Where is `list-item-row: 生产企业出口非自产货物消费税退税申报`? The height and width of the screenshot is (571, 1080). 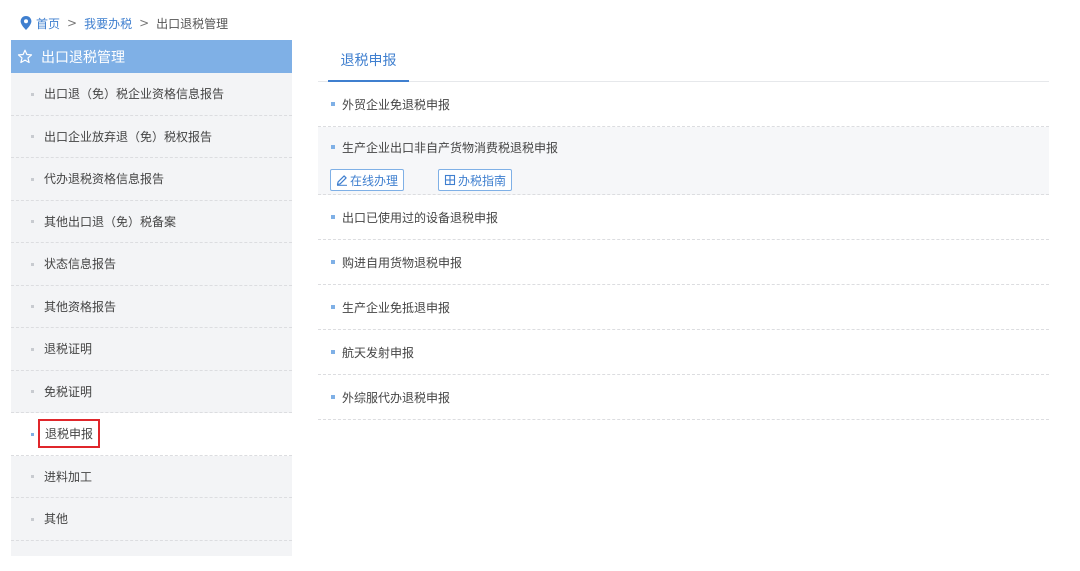 list-item-row: 生产企业出口非自产货物消费税退税申报 is located at coordinates (683, 147).